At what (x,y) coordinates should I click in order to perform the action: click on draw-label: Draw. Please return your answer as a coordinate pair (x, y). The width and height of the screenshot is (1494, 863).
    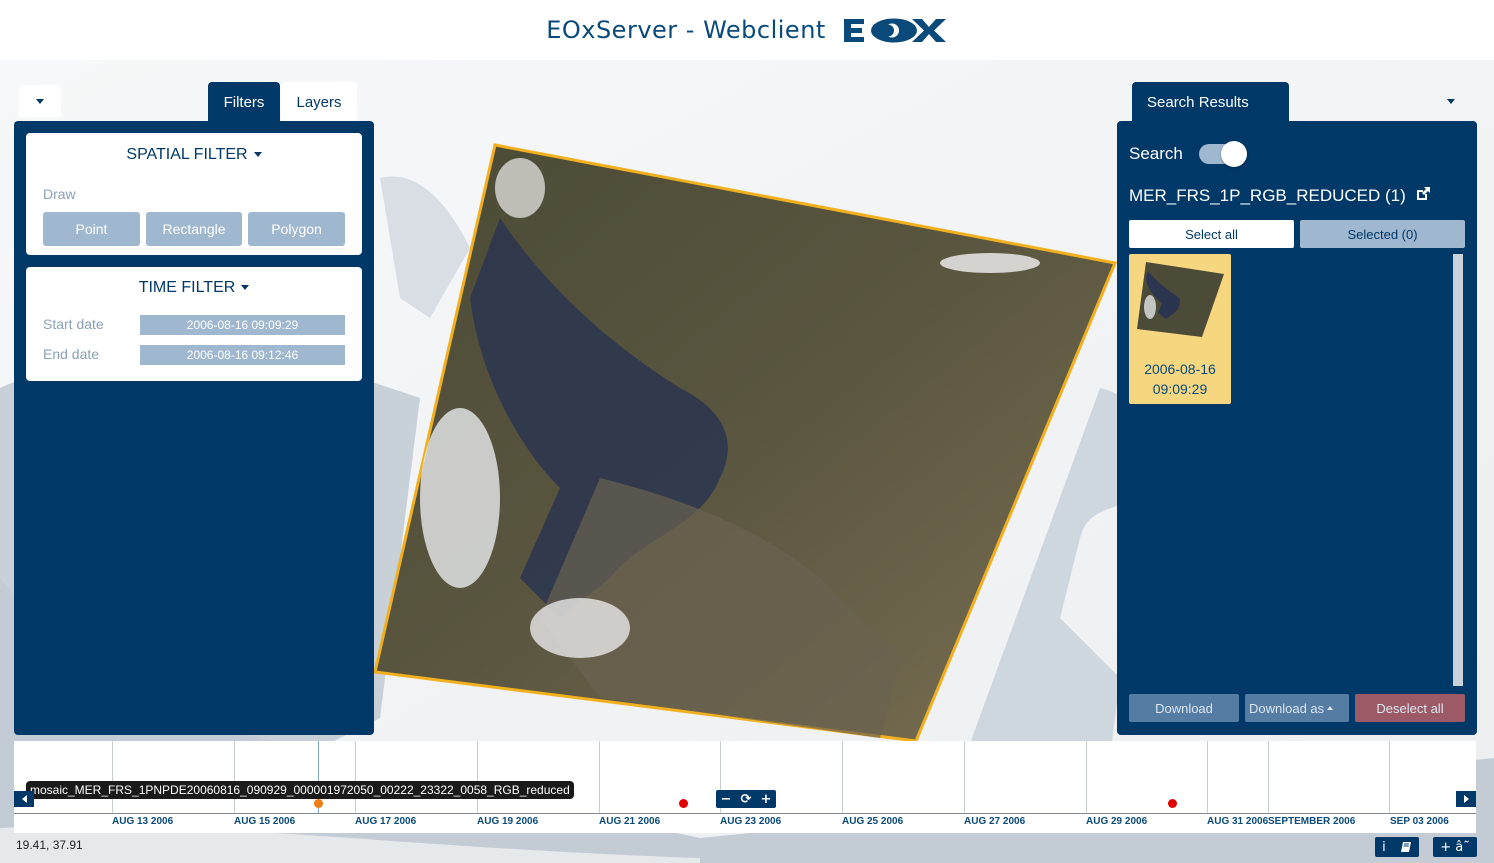
    Looking at the image, I should click on (59, 194).